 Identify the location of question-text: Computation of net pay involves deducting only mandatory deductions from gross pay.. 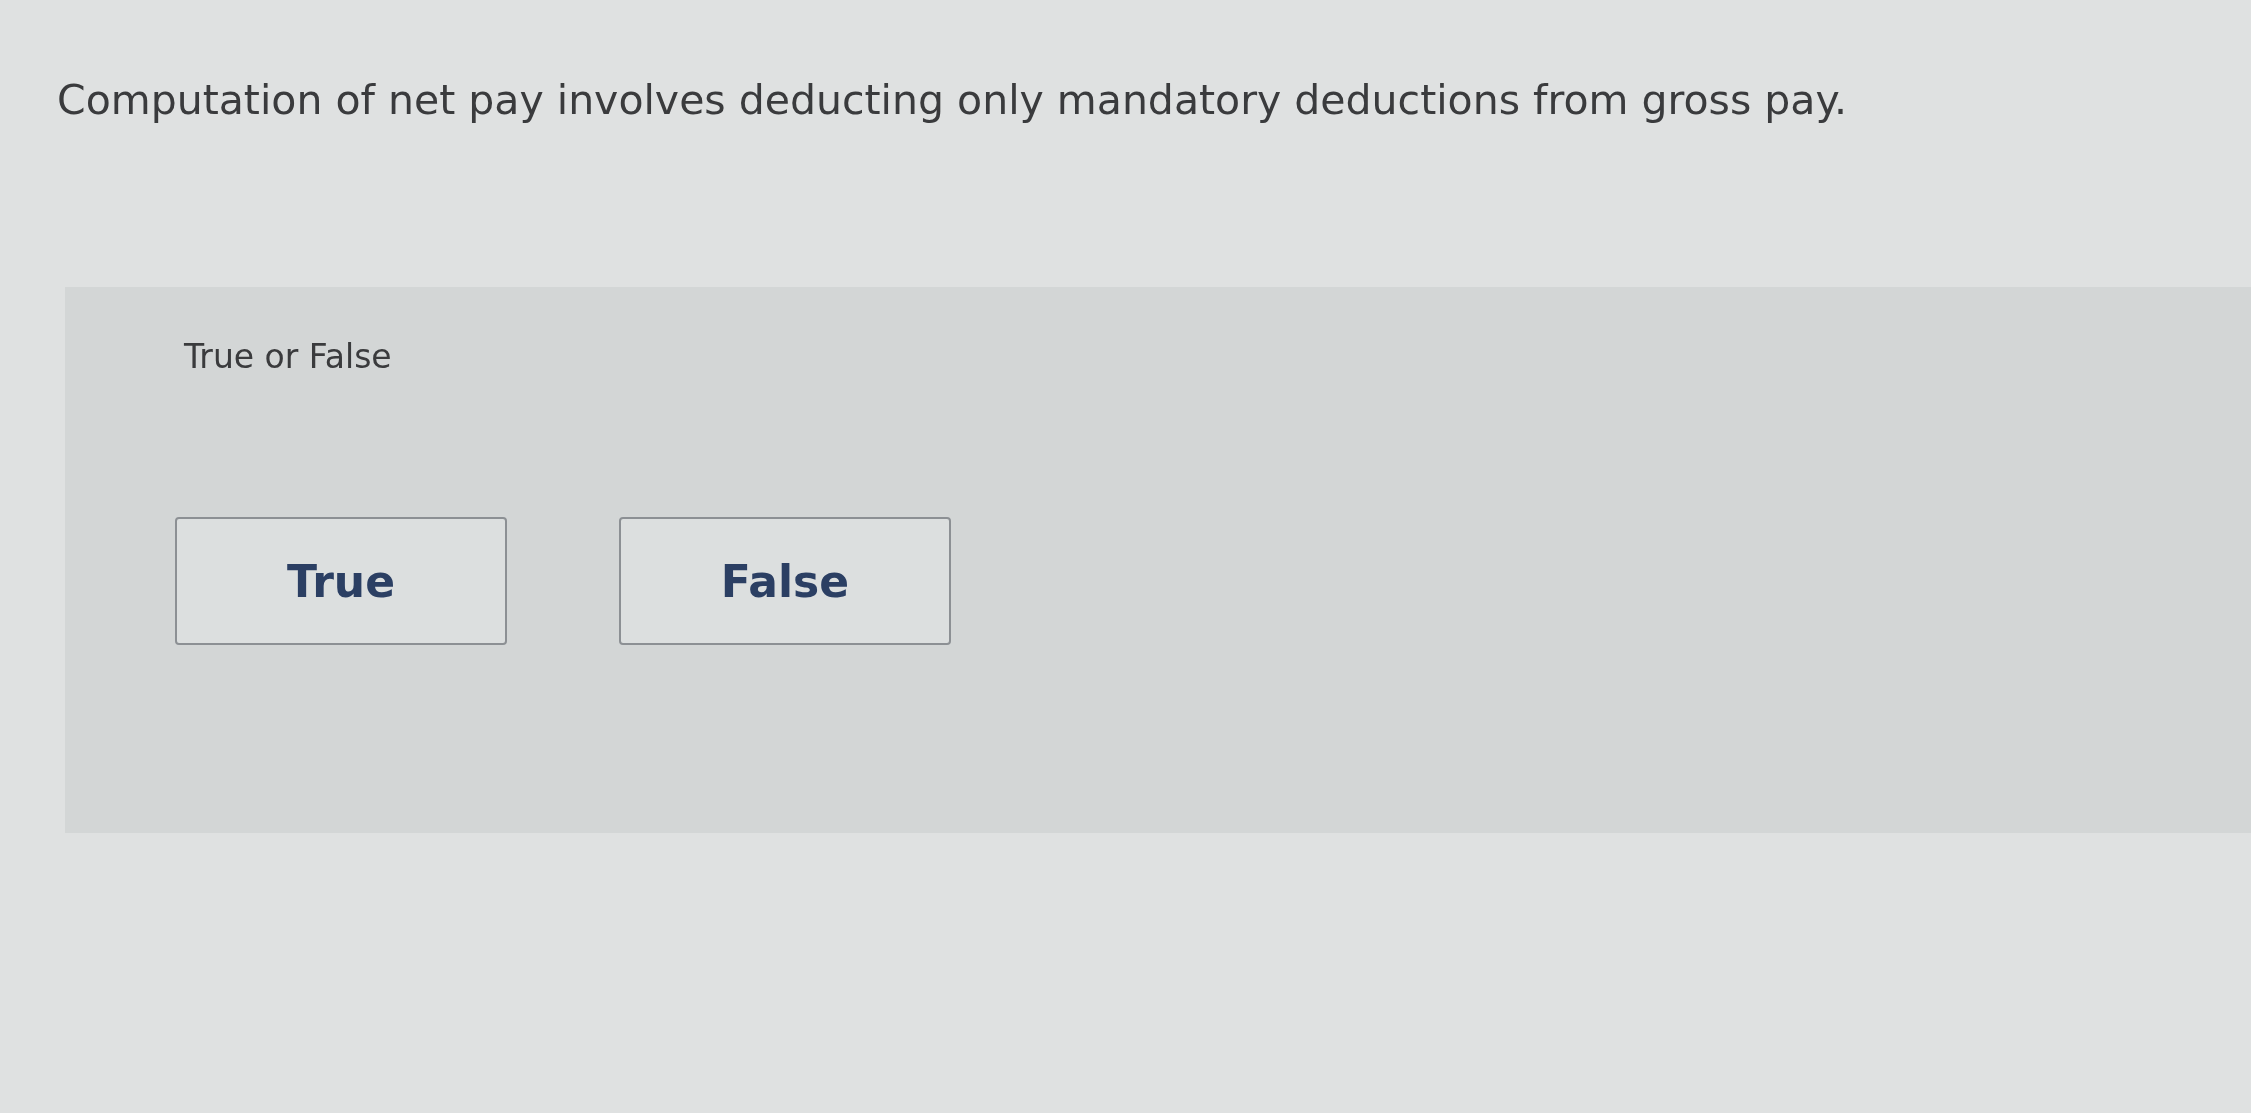
(952, 100).